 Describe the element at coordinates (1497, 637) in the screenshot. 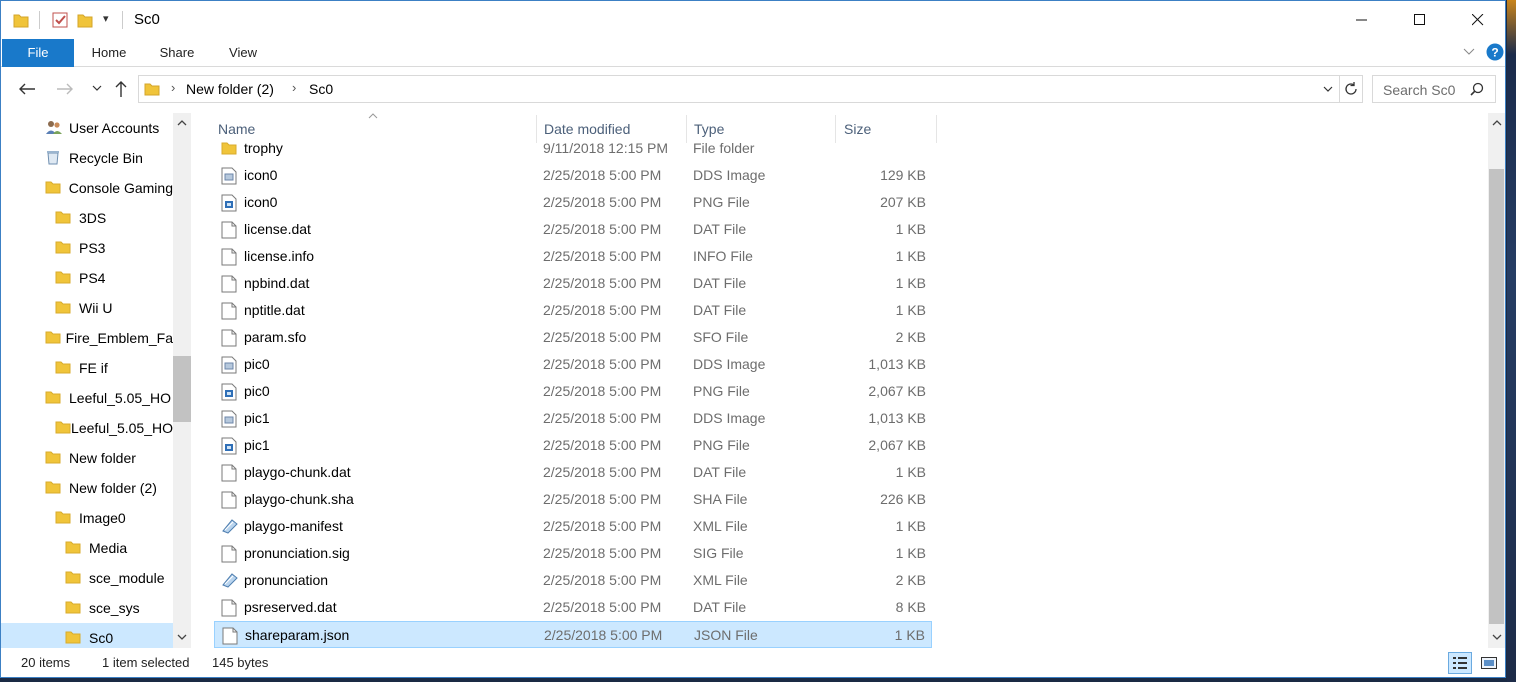

I see `list-scroll-down-icon` at that location.